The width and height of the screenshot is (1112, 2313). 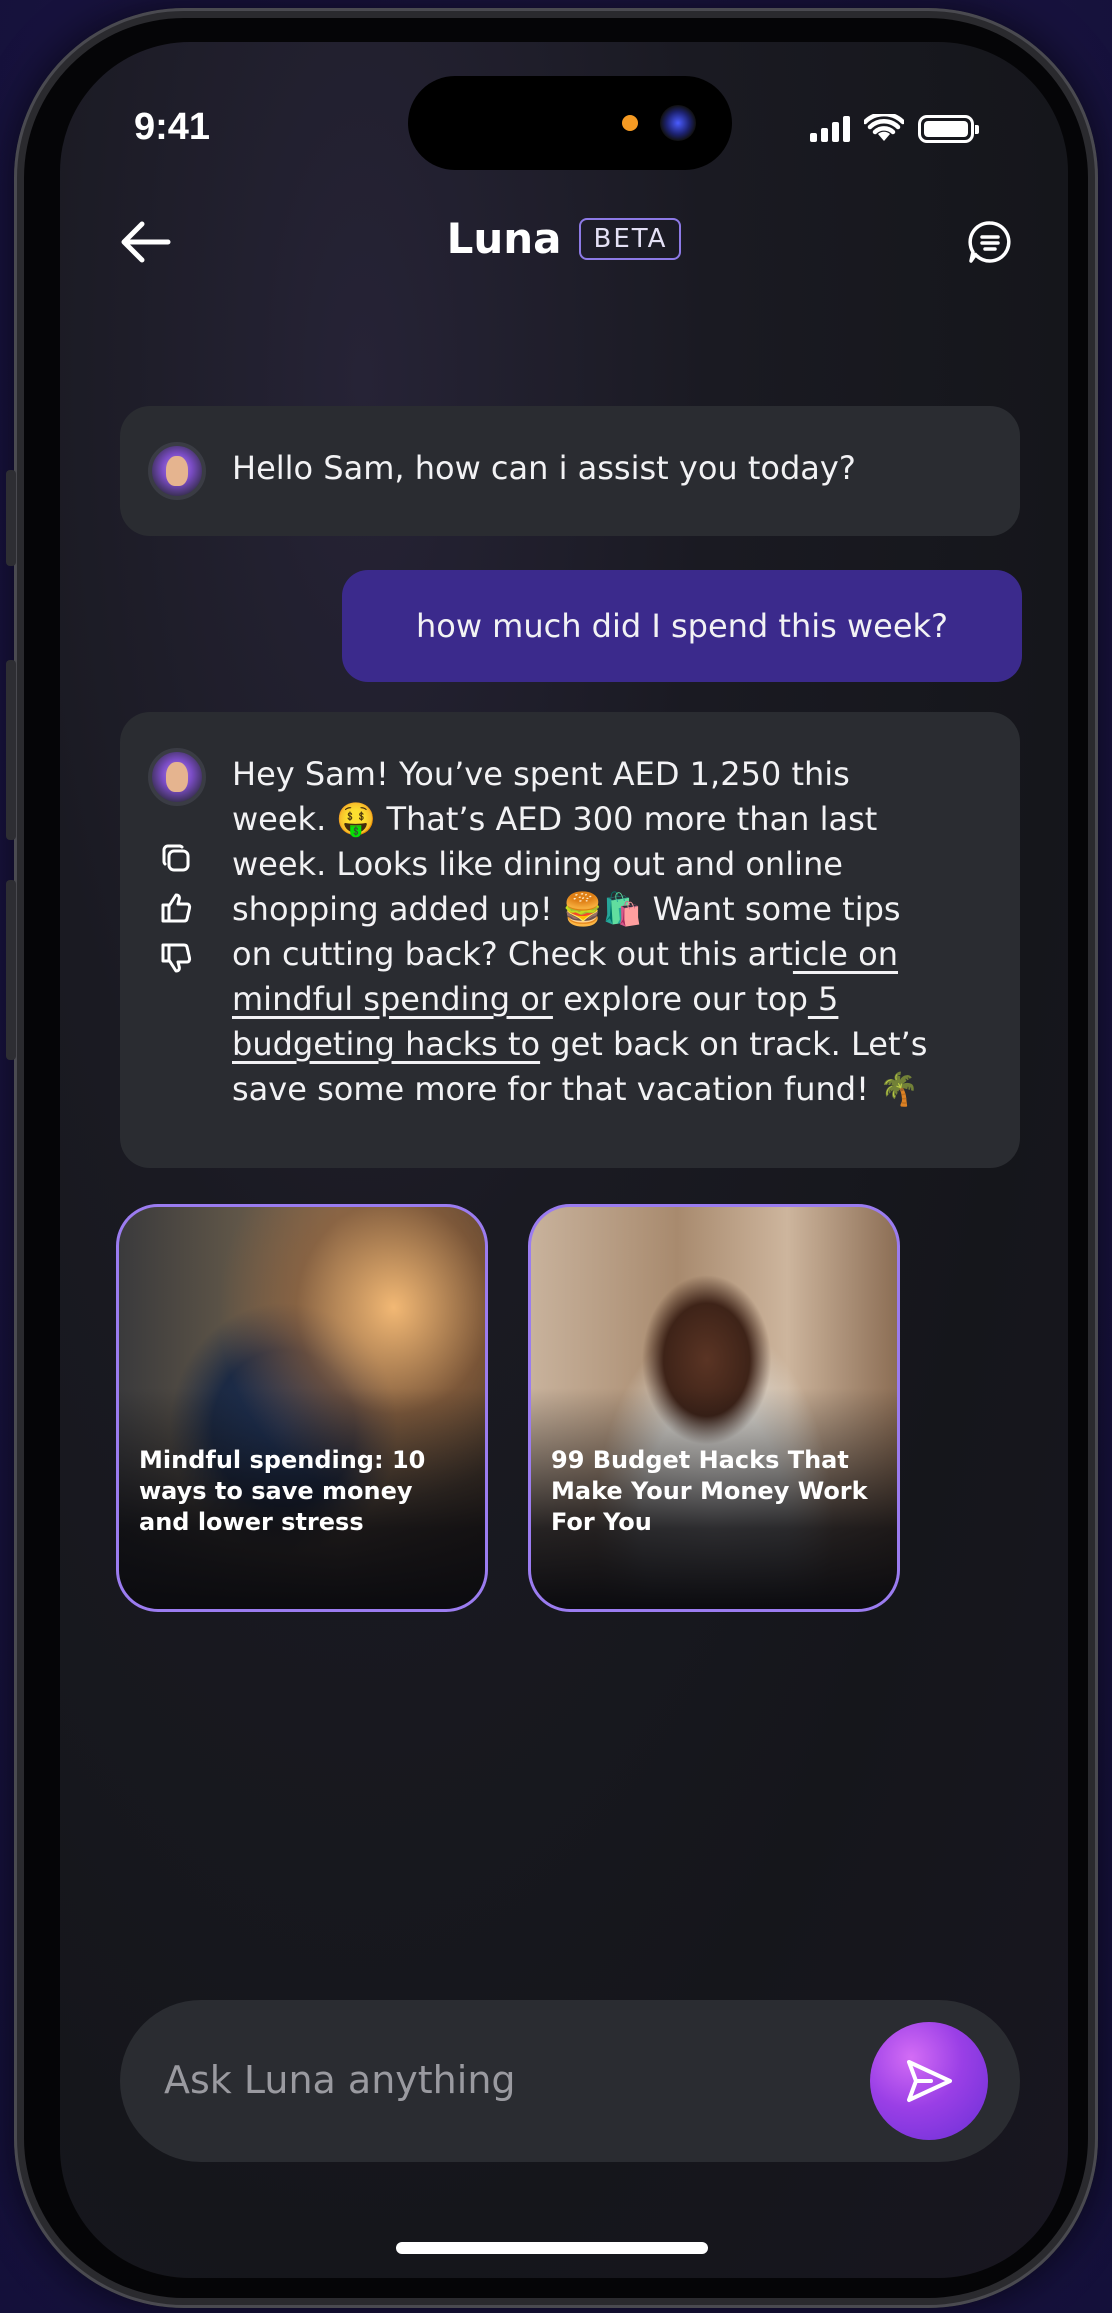 What do you see at coordinates (845, 954) in the screenshot?
I see `article-link-part: icle on` at bounding box center [845, 954].